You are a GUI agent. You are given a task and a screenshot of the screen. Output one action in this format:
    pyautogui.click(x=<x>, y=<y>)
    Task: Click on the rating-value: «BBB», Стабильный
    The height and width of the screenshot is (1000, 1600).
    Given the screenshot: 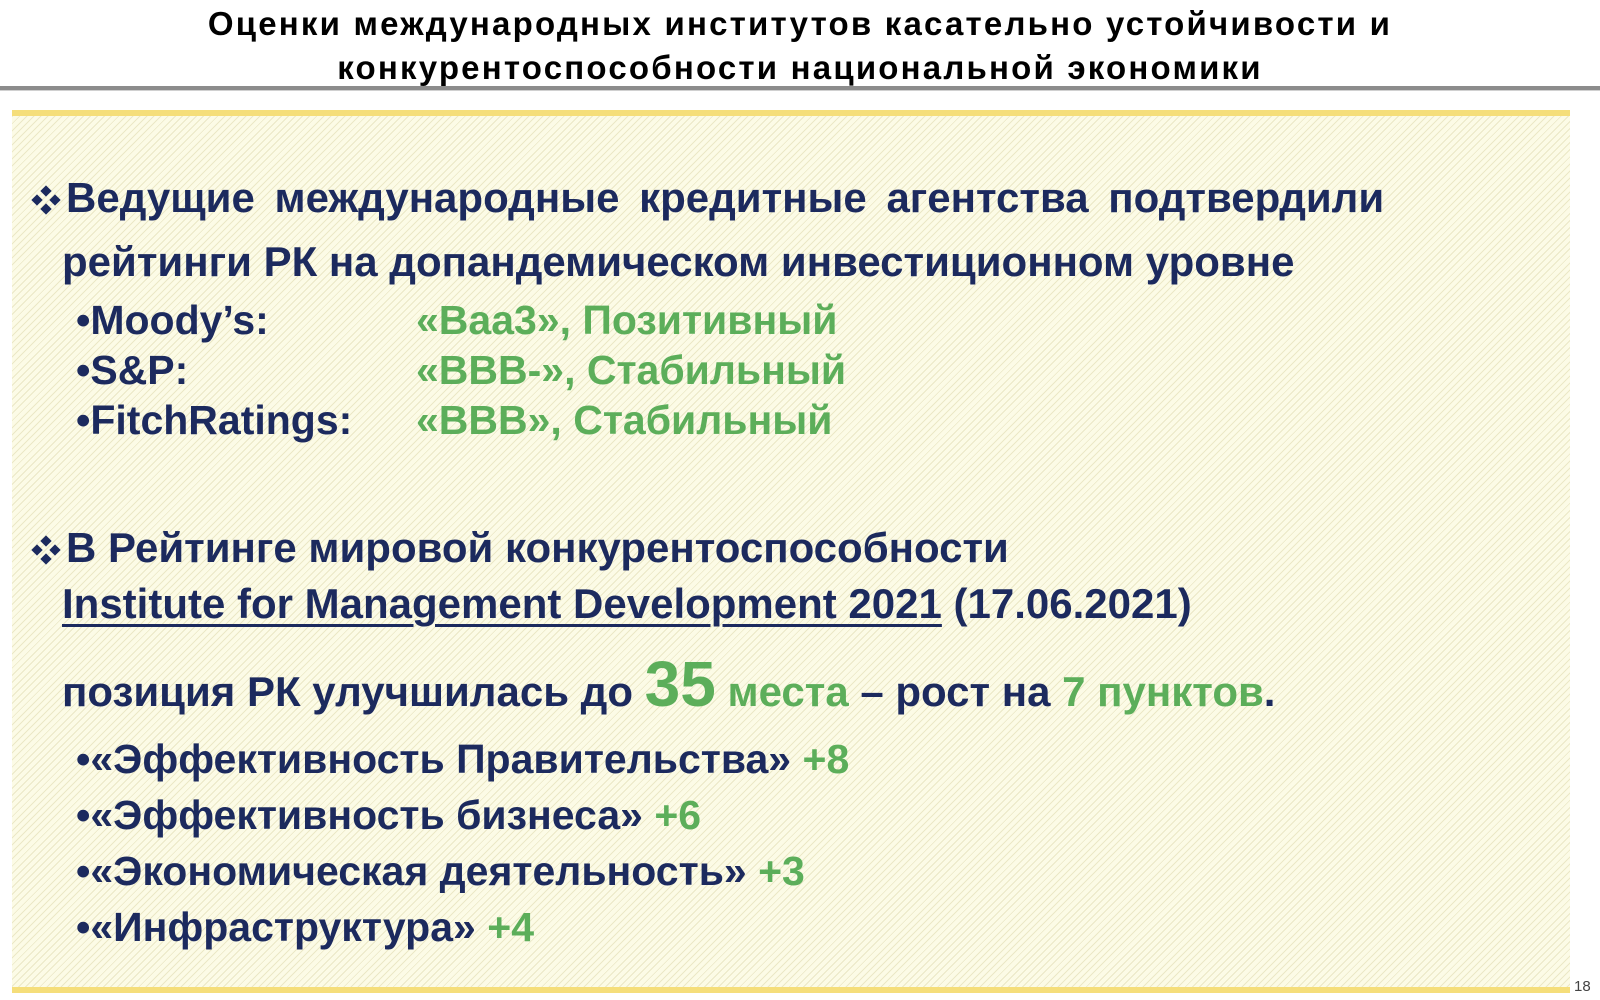 What is the action you would take?
    pyautogui.click(x=624, y=420)
    